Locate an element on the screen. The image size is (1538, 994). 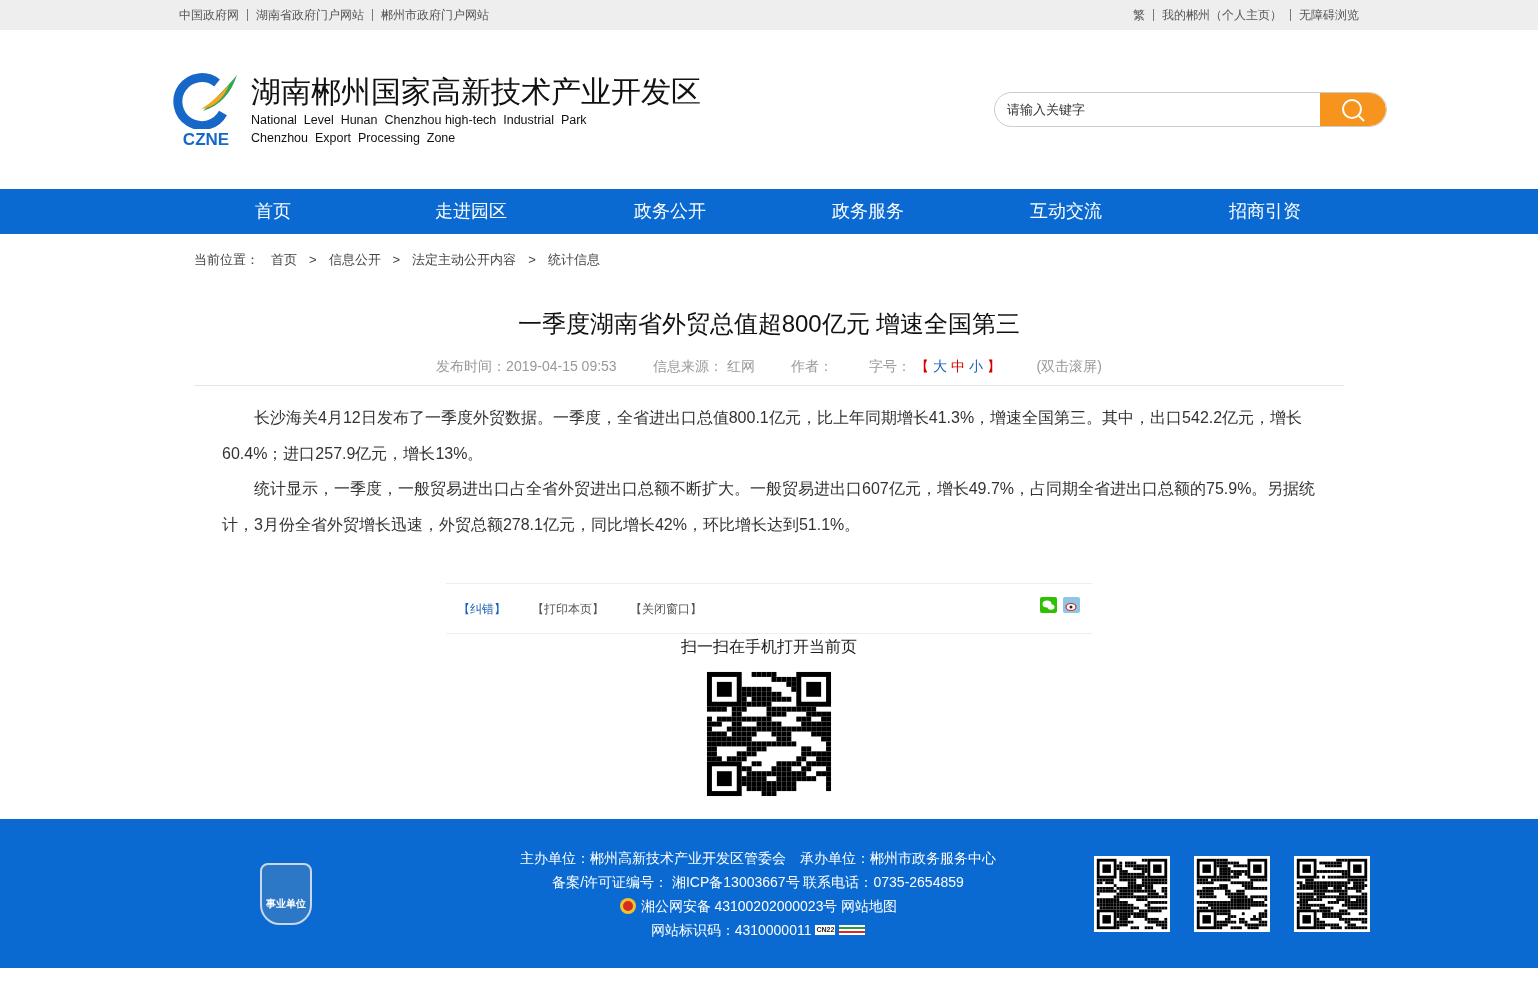
police-emblem-icon is located at coordinates (627, 905).